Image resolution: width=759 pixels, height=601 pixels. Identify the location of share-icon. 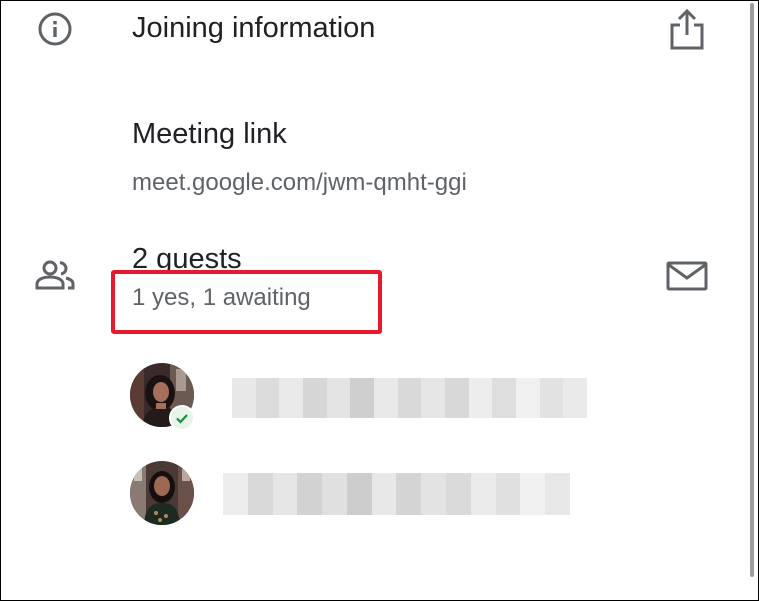
(687, 29).